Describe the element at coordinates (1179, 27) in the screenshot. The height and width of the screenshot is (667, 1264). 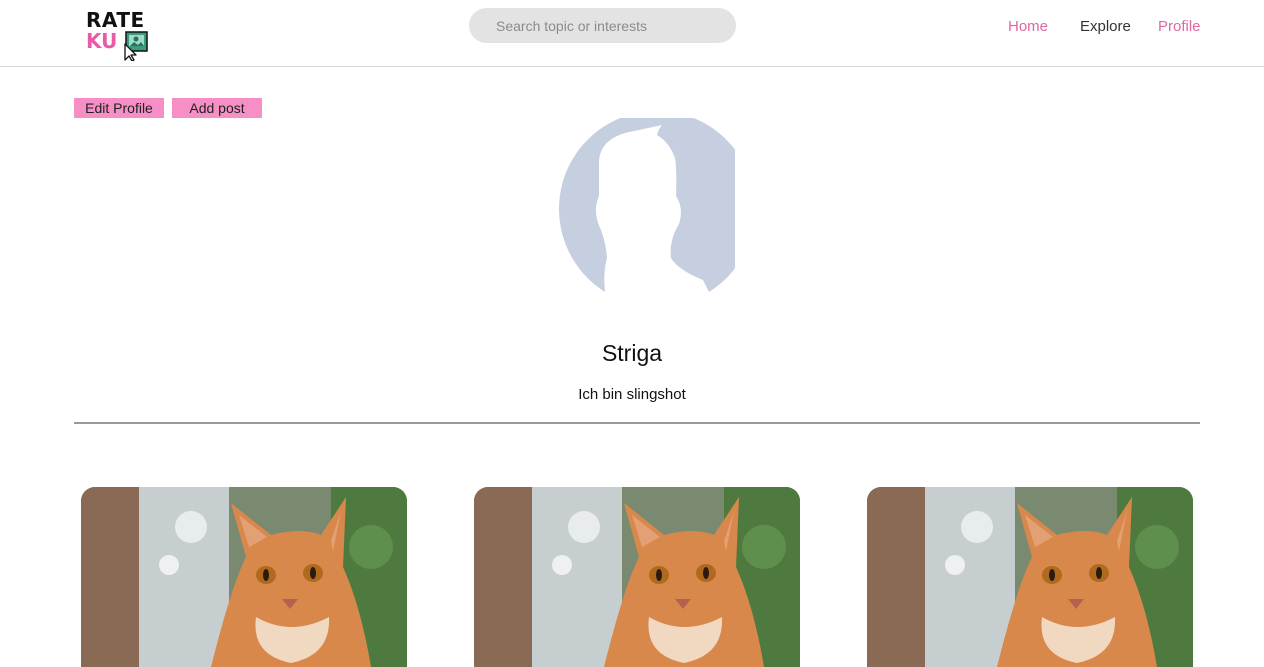
I see `nav-profile-link: Profile` at that location.